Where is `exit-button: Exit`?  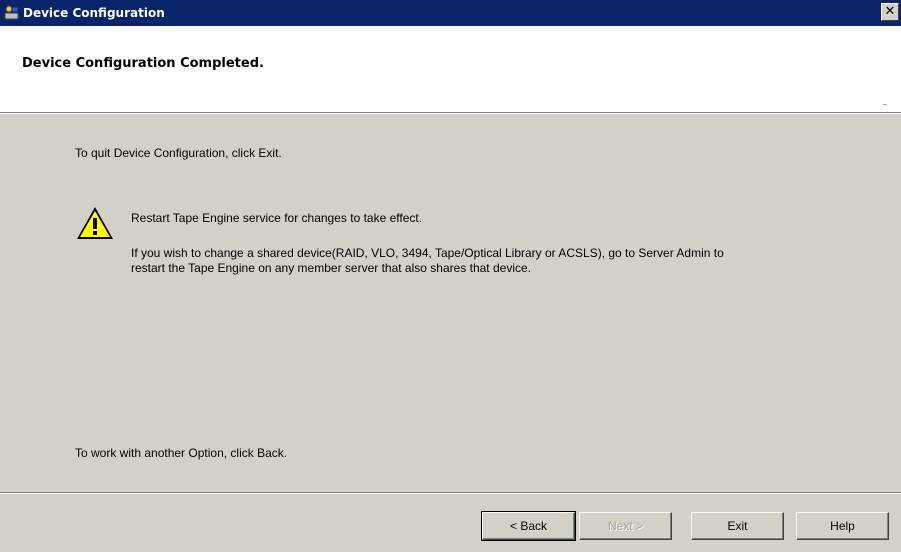 exit-button: Exit is located at coordinates (737, 526).